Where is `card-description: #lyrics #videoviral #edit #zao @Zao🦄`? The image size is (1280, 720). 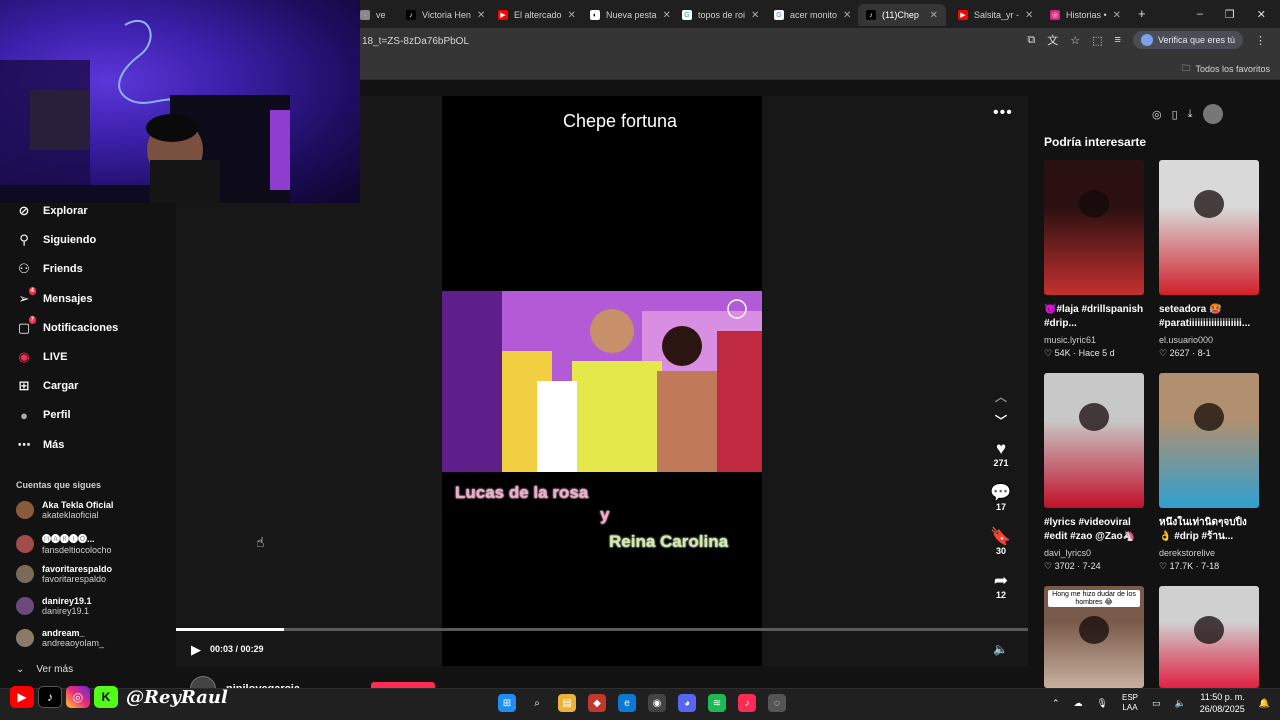
card-description: #lyrics #videoviral #edit #zao @Zao🦄 is located at coordinates (1094, 530).